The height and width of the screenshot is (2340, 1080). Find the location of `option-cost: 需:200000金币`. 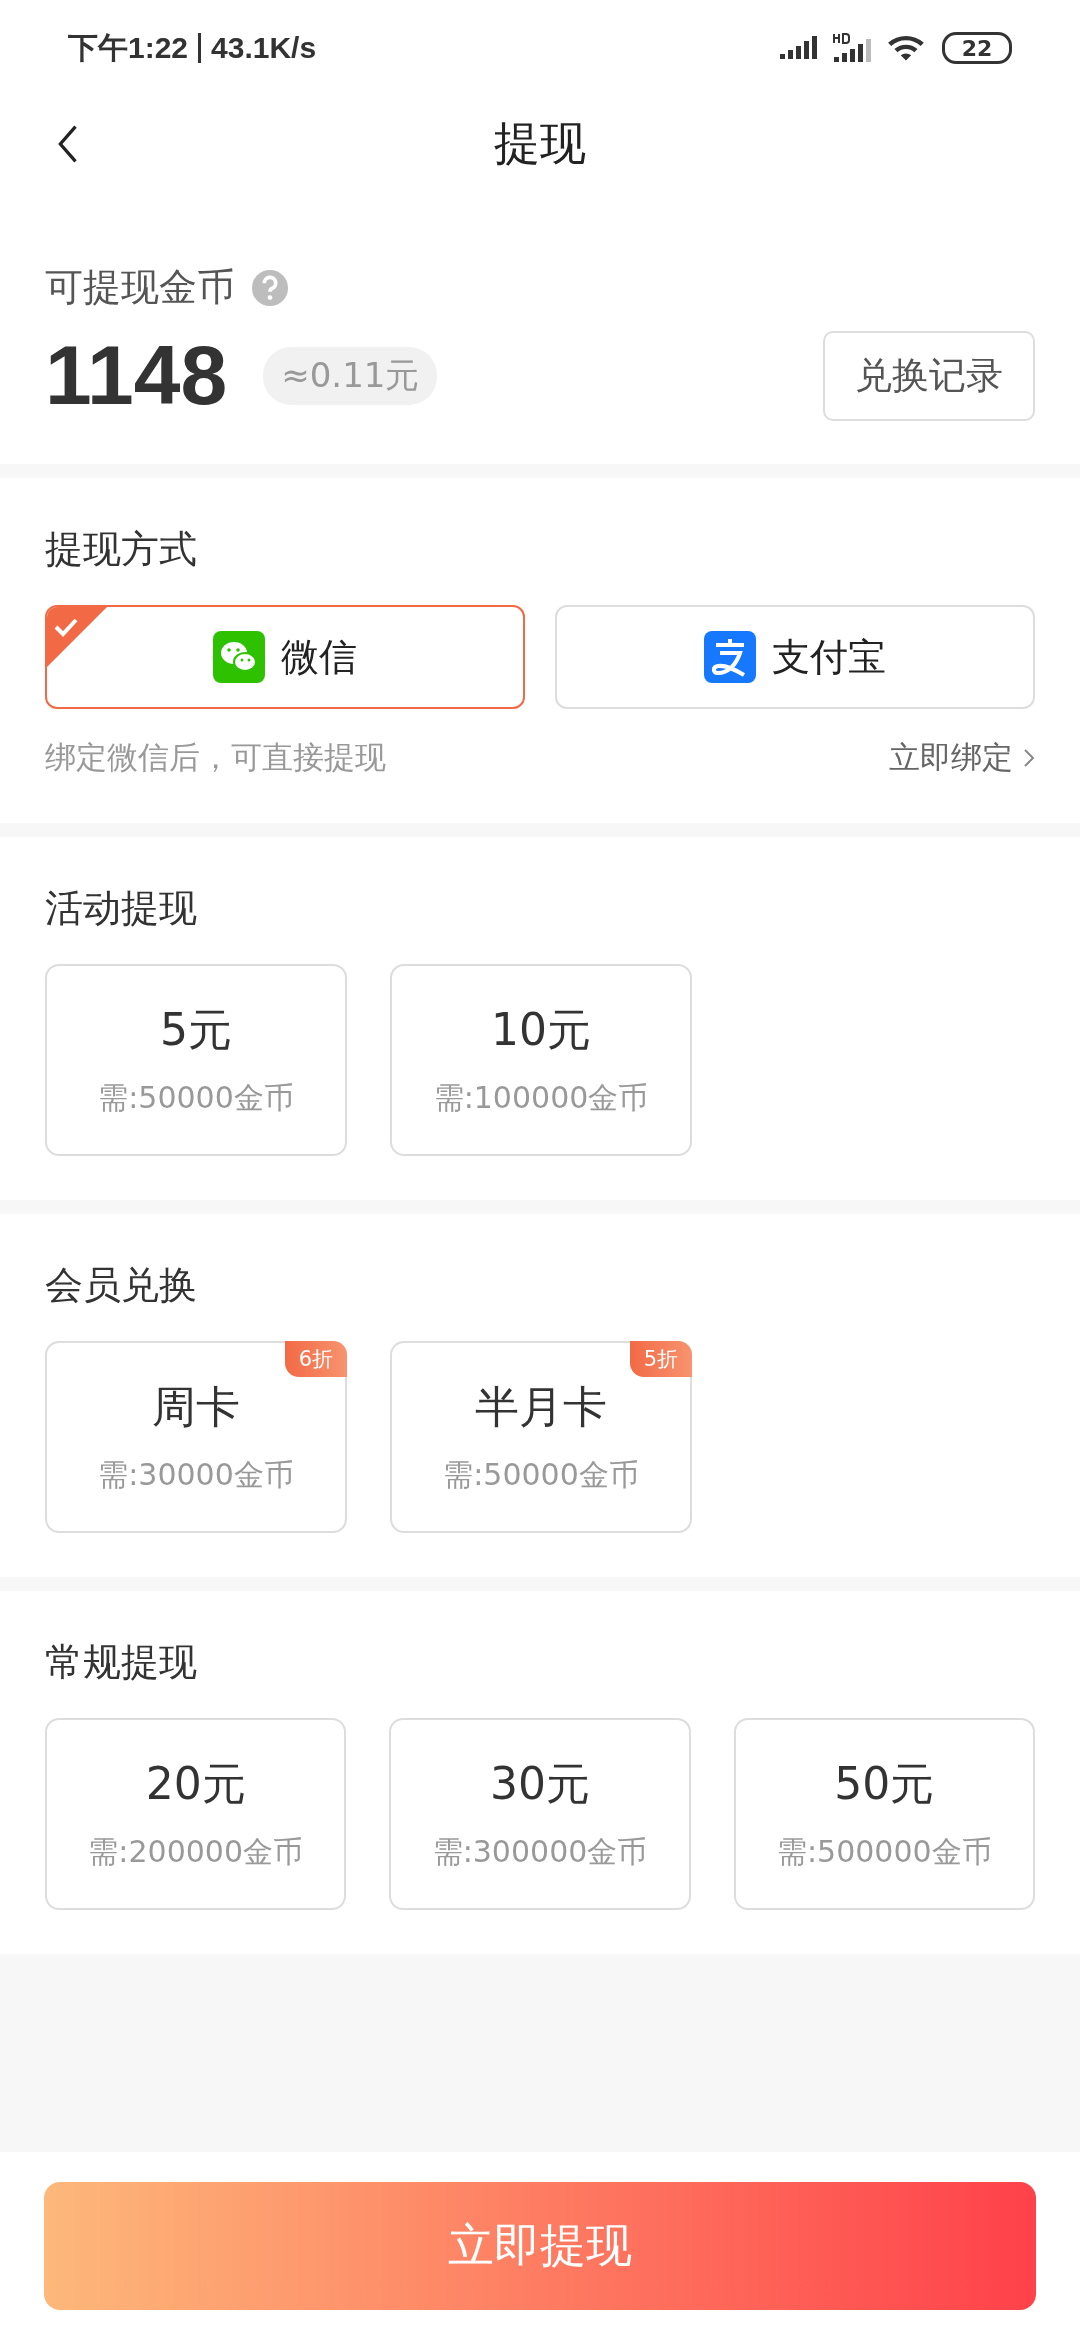

option-cost: 需:200000金币 is located at coordinates (195, 1852).